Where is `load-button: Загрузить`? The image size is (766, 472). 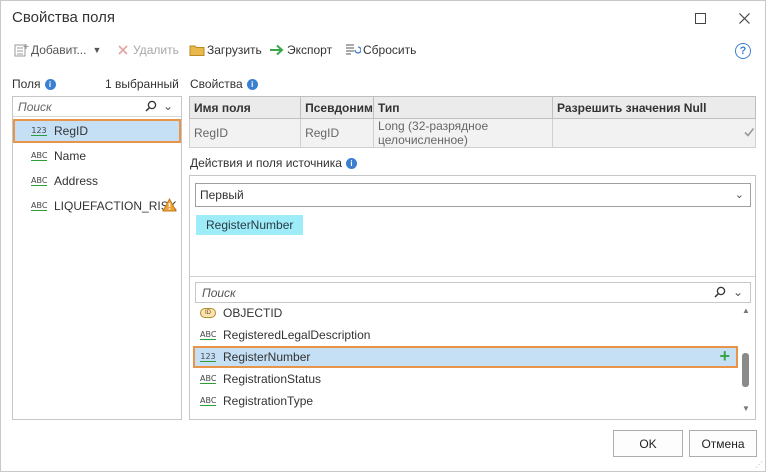 load-button: Загрузить is located at coordinates (225, 50).